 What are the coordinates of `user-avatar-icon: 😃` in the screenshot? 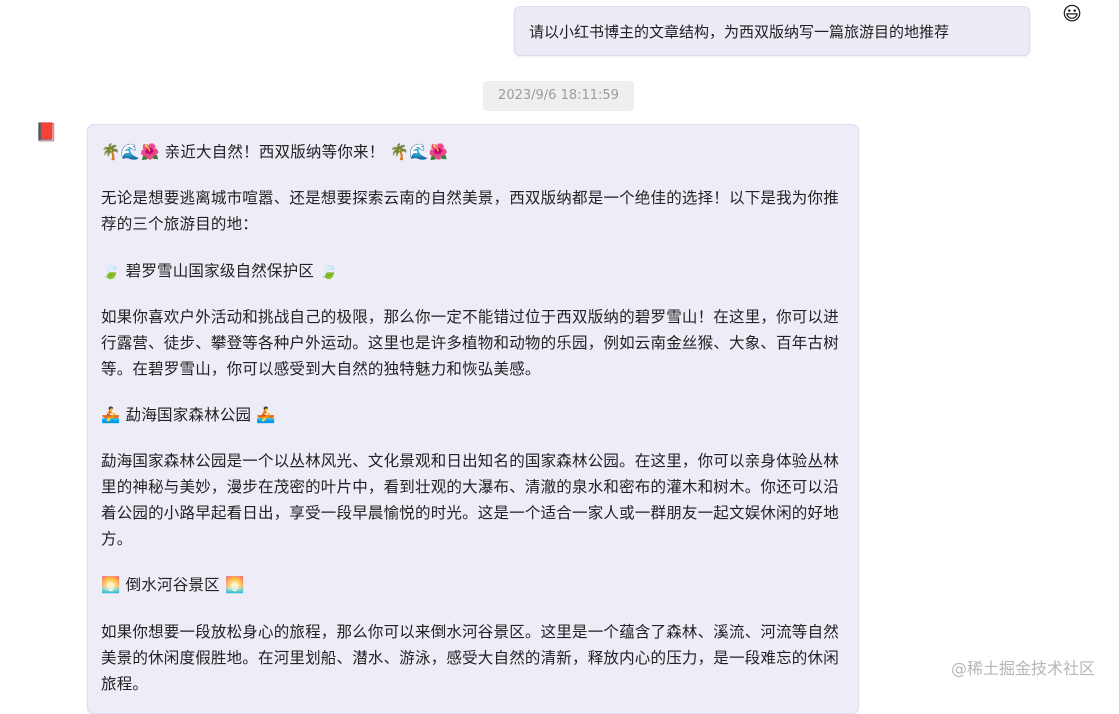 It's located at (1072, 14).